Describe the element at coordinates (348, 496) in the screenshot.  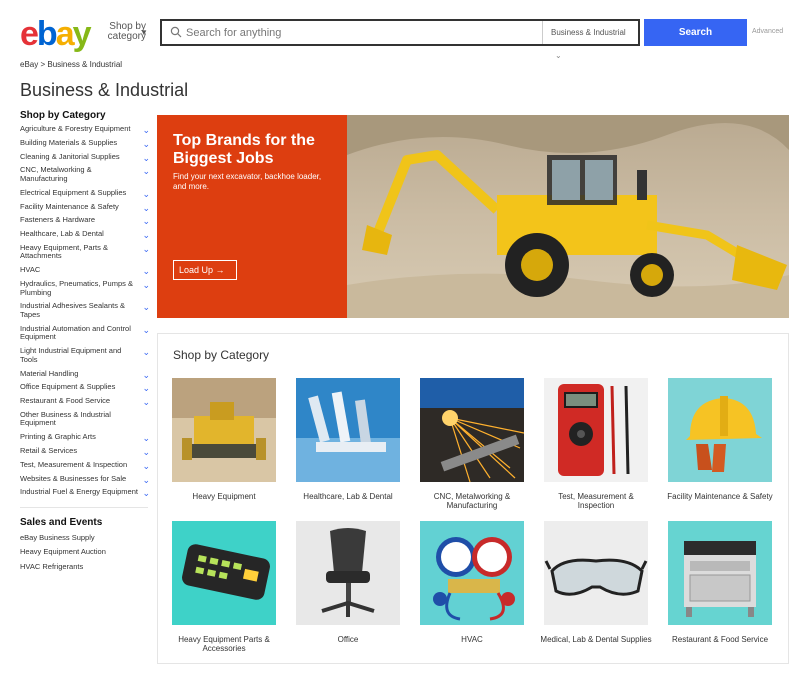
I see `tile-label: Healthcare, Lab & Dental` at that location.